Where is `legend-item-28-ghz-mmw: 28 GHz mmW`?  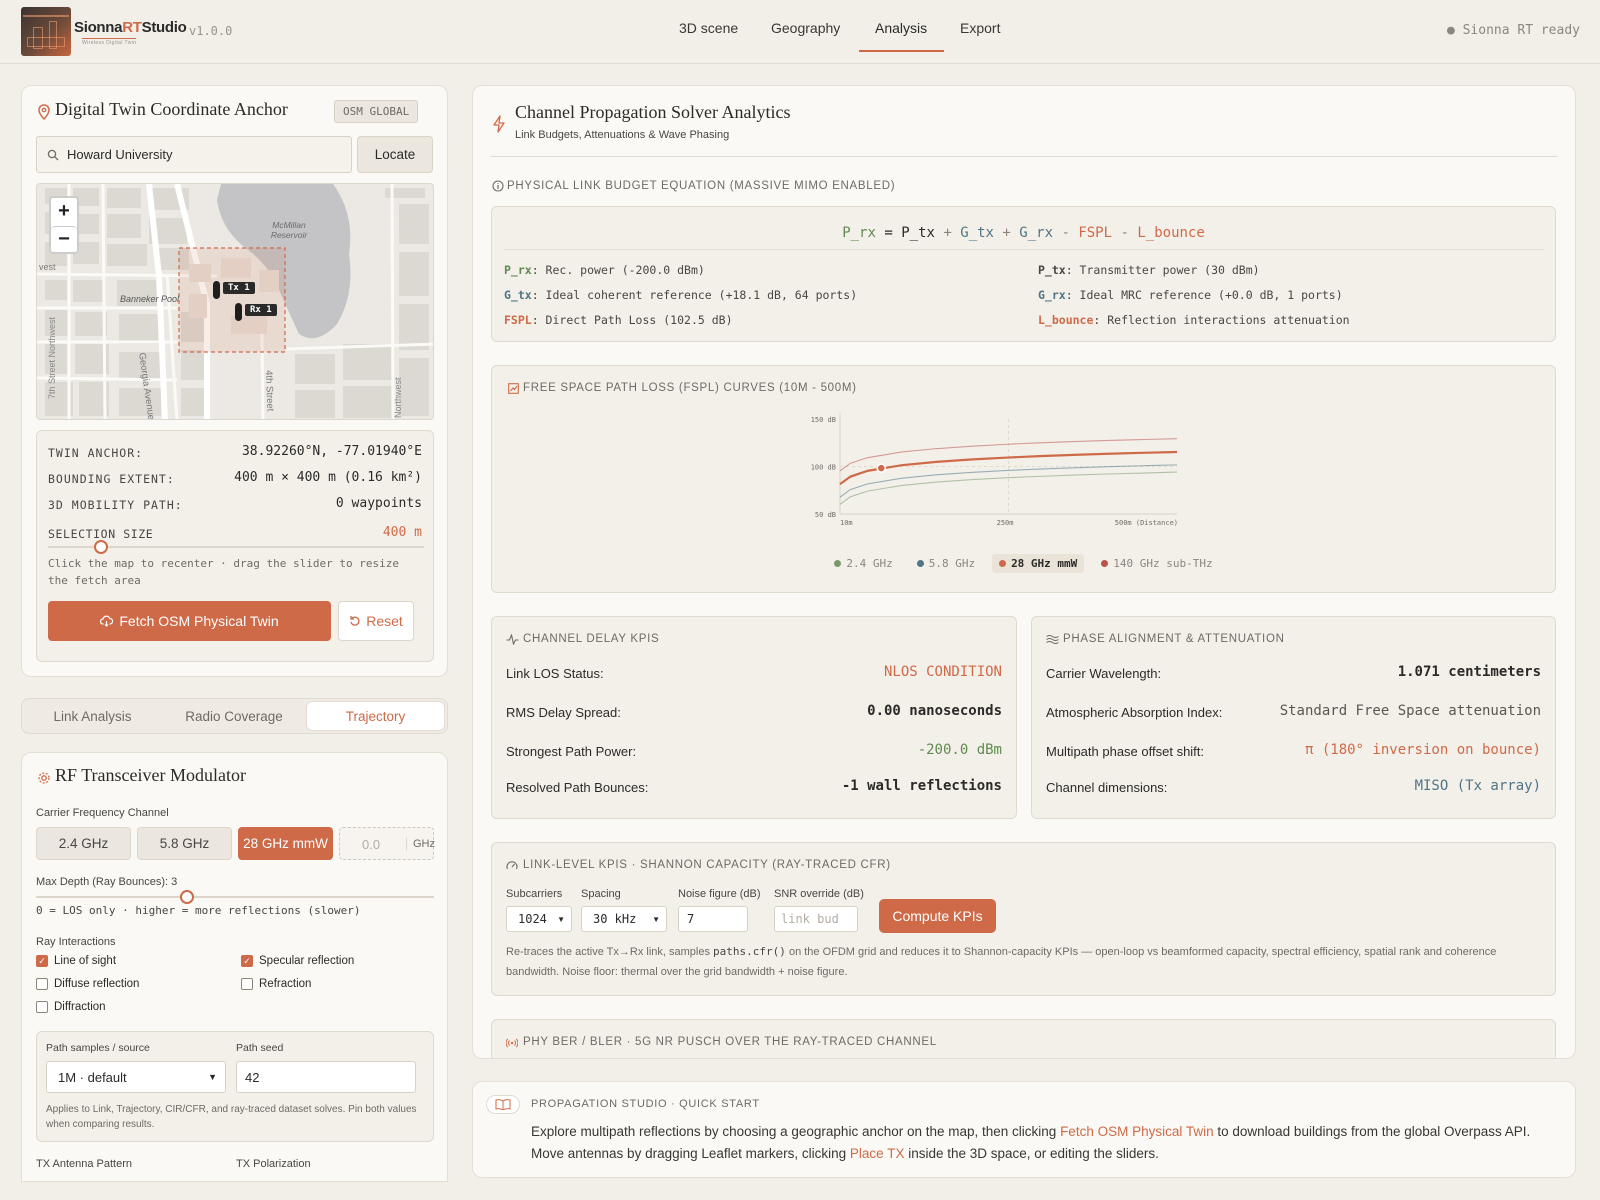
legend-item-28-ghz-mmw: 28 GHz mmW is located at coordinates (1038, 563).